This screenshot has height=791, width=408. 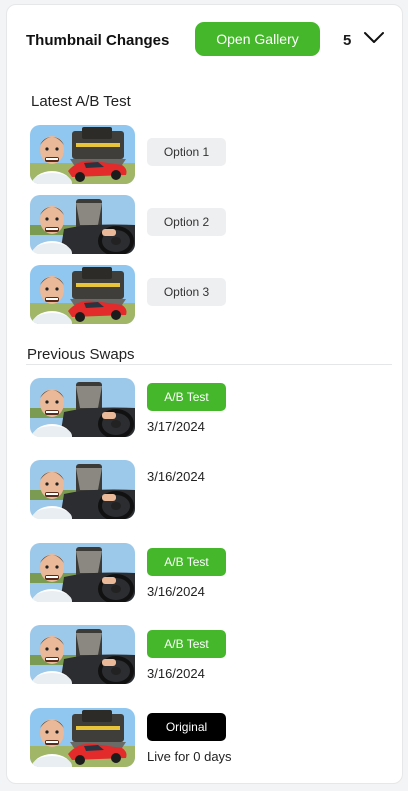 I want to click on live-duration: Live for 0 days, so click(x=189, y=756).